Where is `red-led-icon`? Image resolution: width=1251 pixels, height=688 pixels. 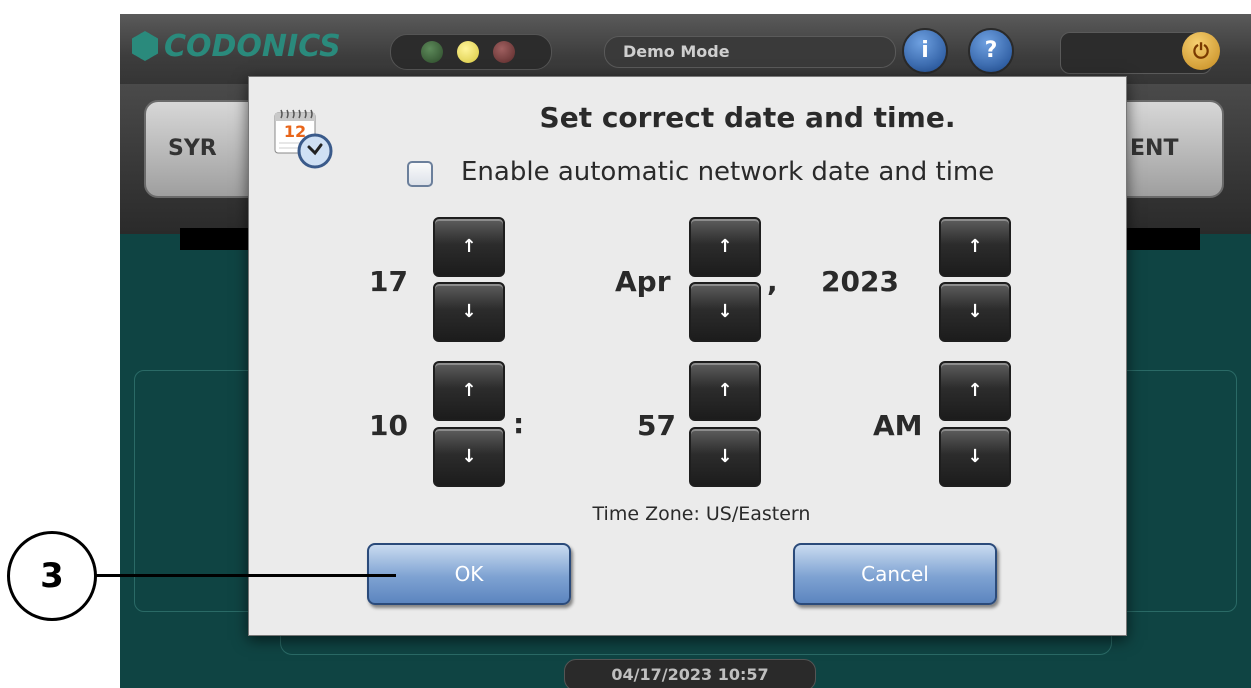
red-led-icon is located at coordinates (504, 52).